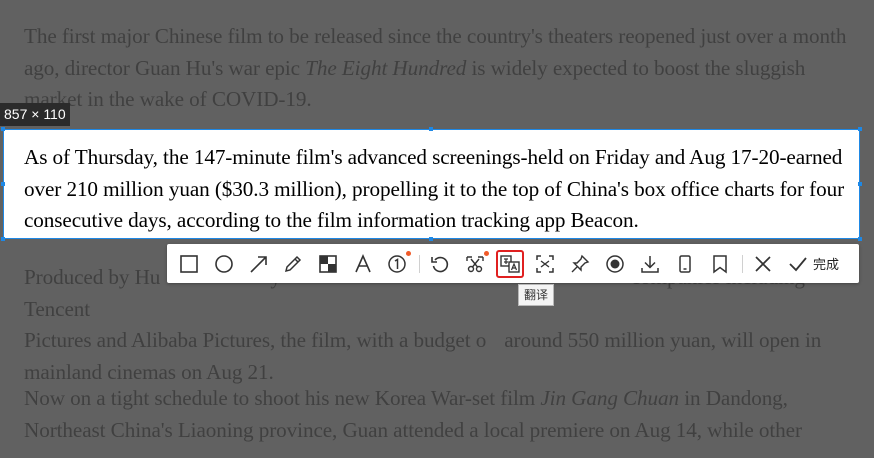 This screenshot has height=458, width=874. I want to click on selection-size-label: 857 × 110, so click(35, 114).